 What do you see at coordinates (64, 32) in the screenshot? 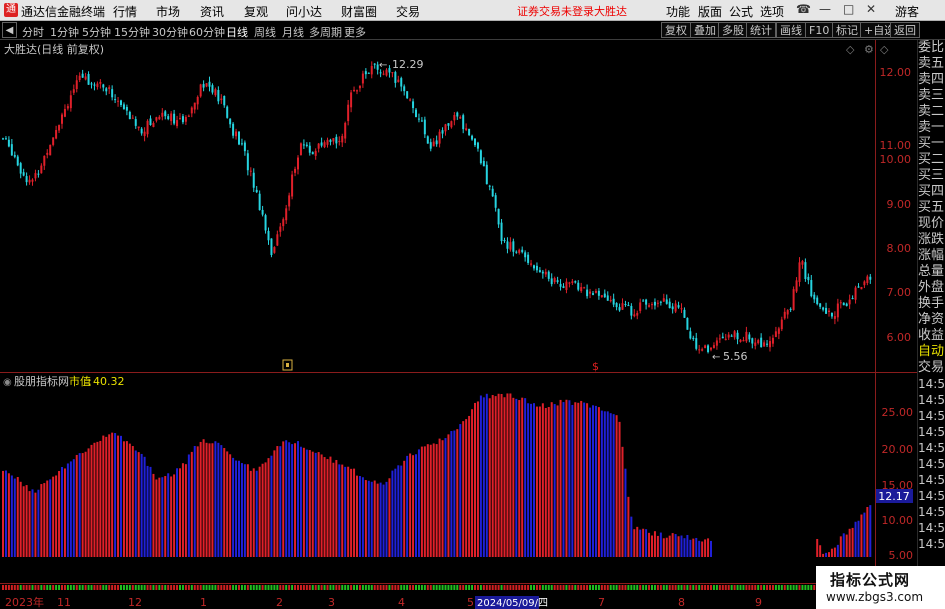
I see `period-1min: 1分钟` at bounding box center [64, 32].